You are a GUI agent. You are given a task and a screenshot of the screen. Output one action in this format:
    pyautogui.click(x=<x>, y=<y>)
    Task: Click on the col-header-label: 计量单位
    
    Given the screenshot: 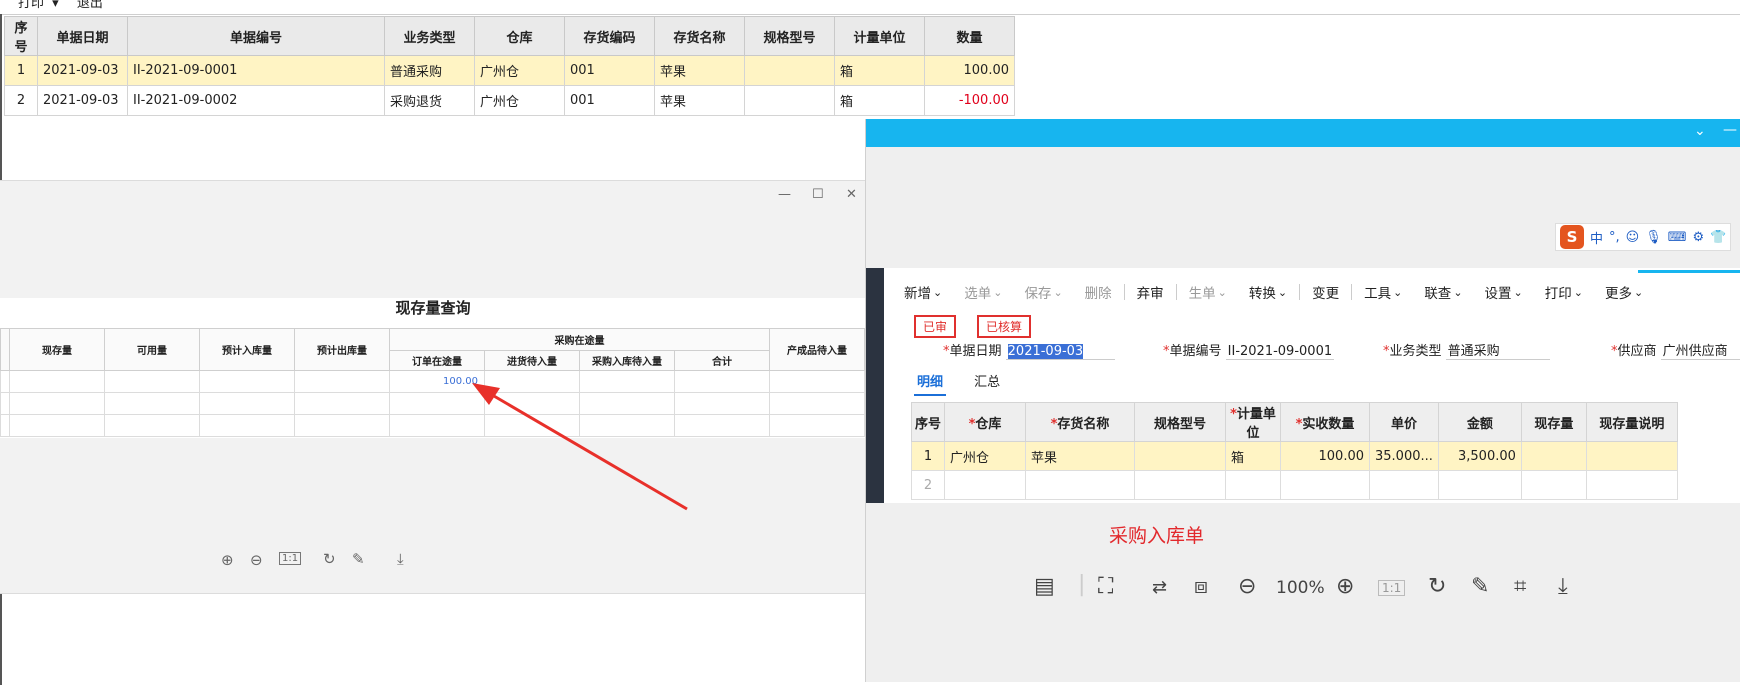 What is the action you would take?
    pyautogui.click(x=1256, y=424)
    